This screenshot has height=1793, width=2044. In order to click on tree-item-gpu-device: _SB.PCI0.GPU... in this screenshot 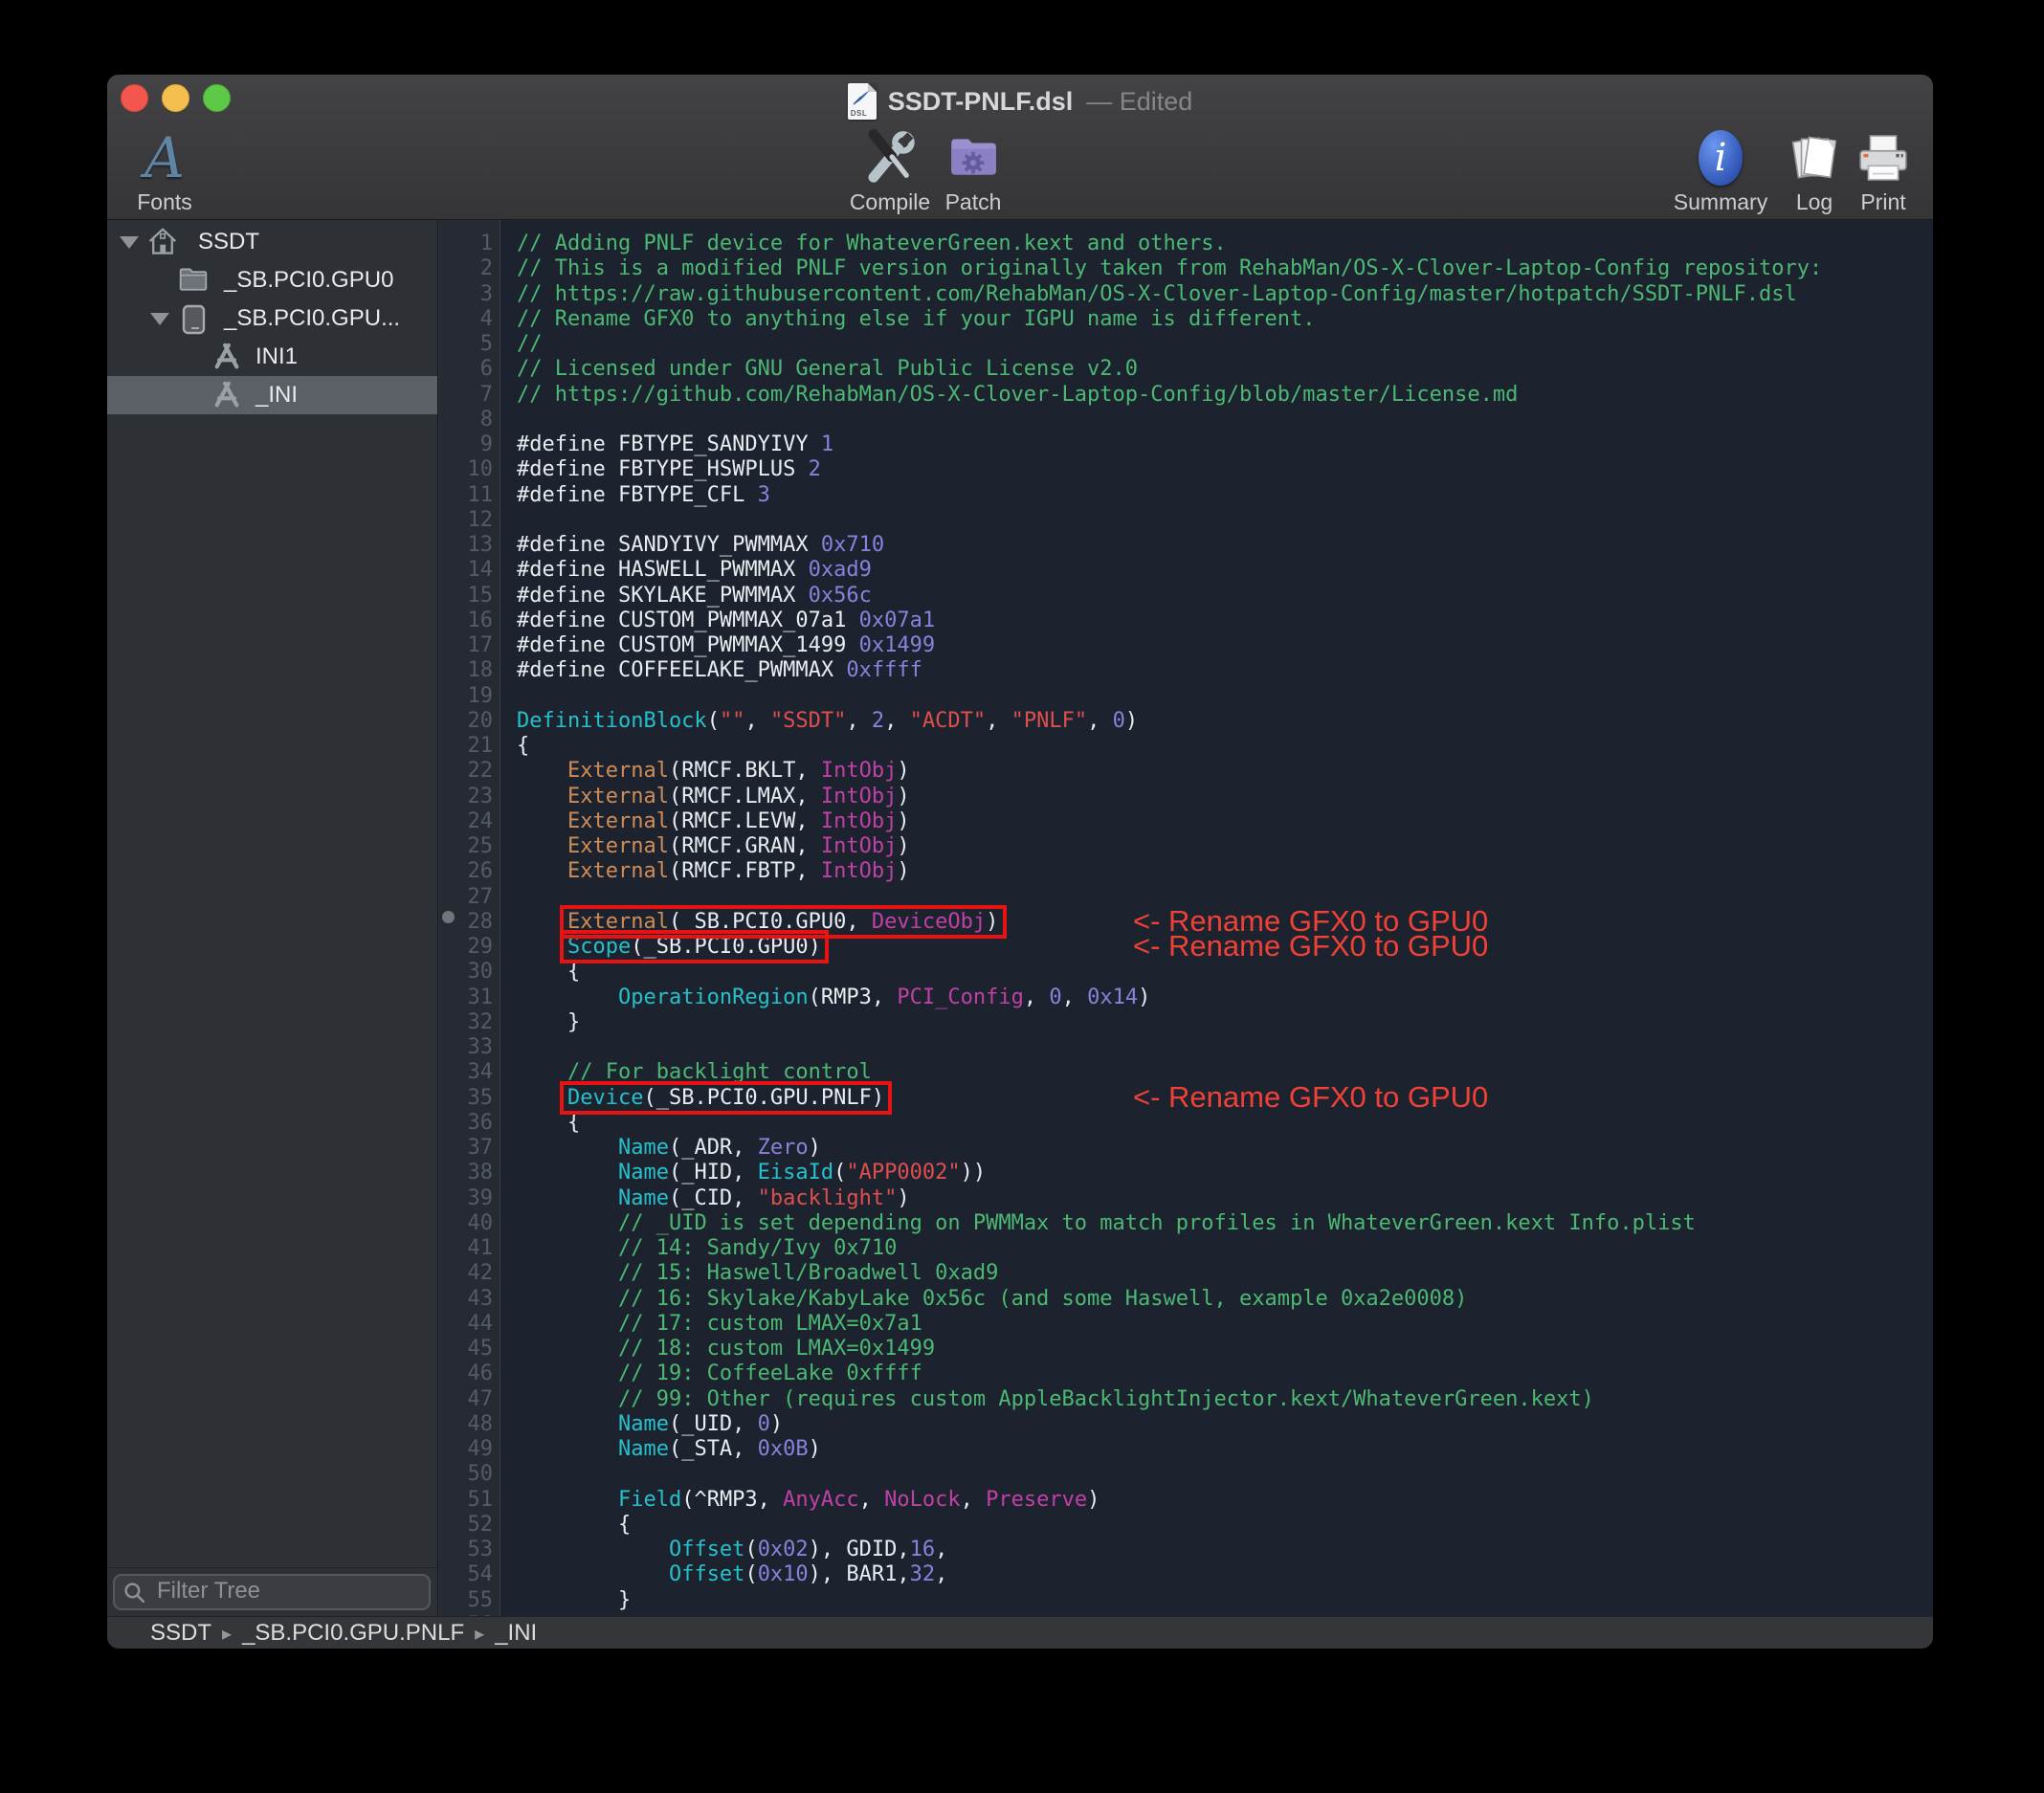, I will do `click(272, 318)`.